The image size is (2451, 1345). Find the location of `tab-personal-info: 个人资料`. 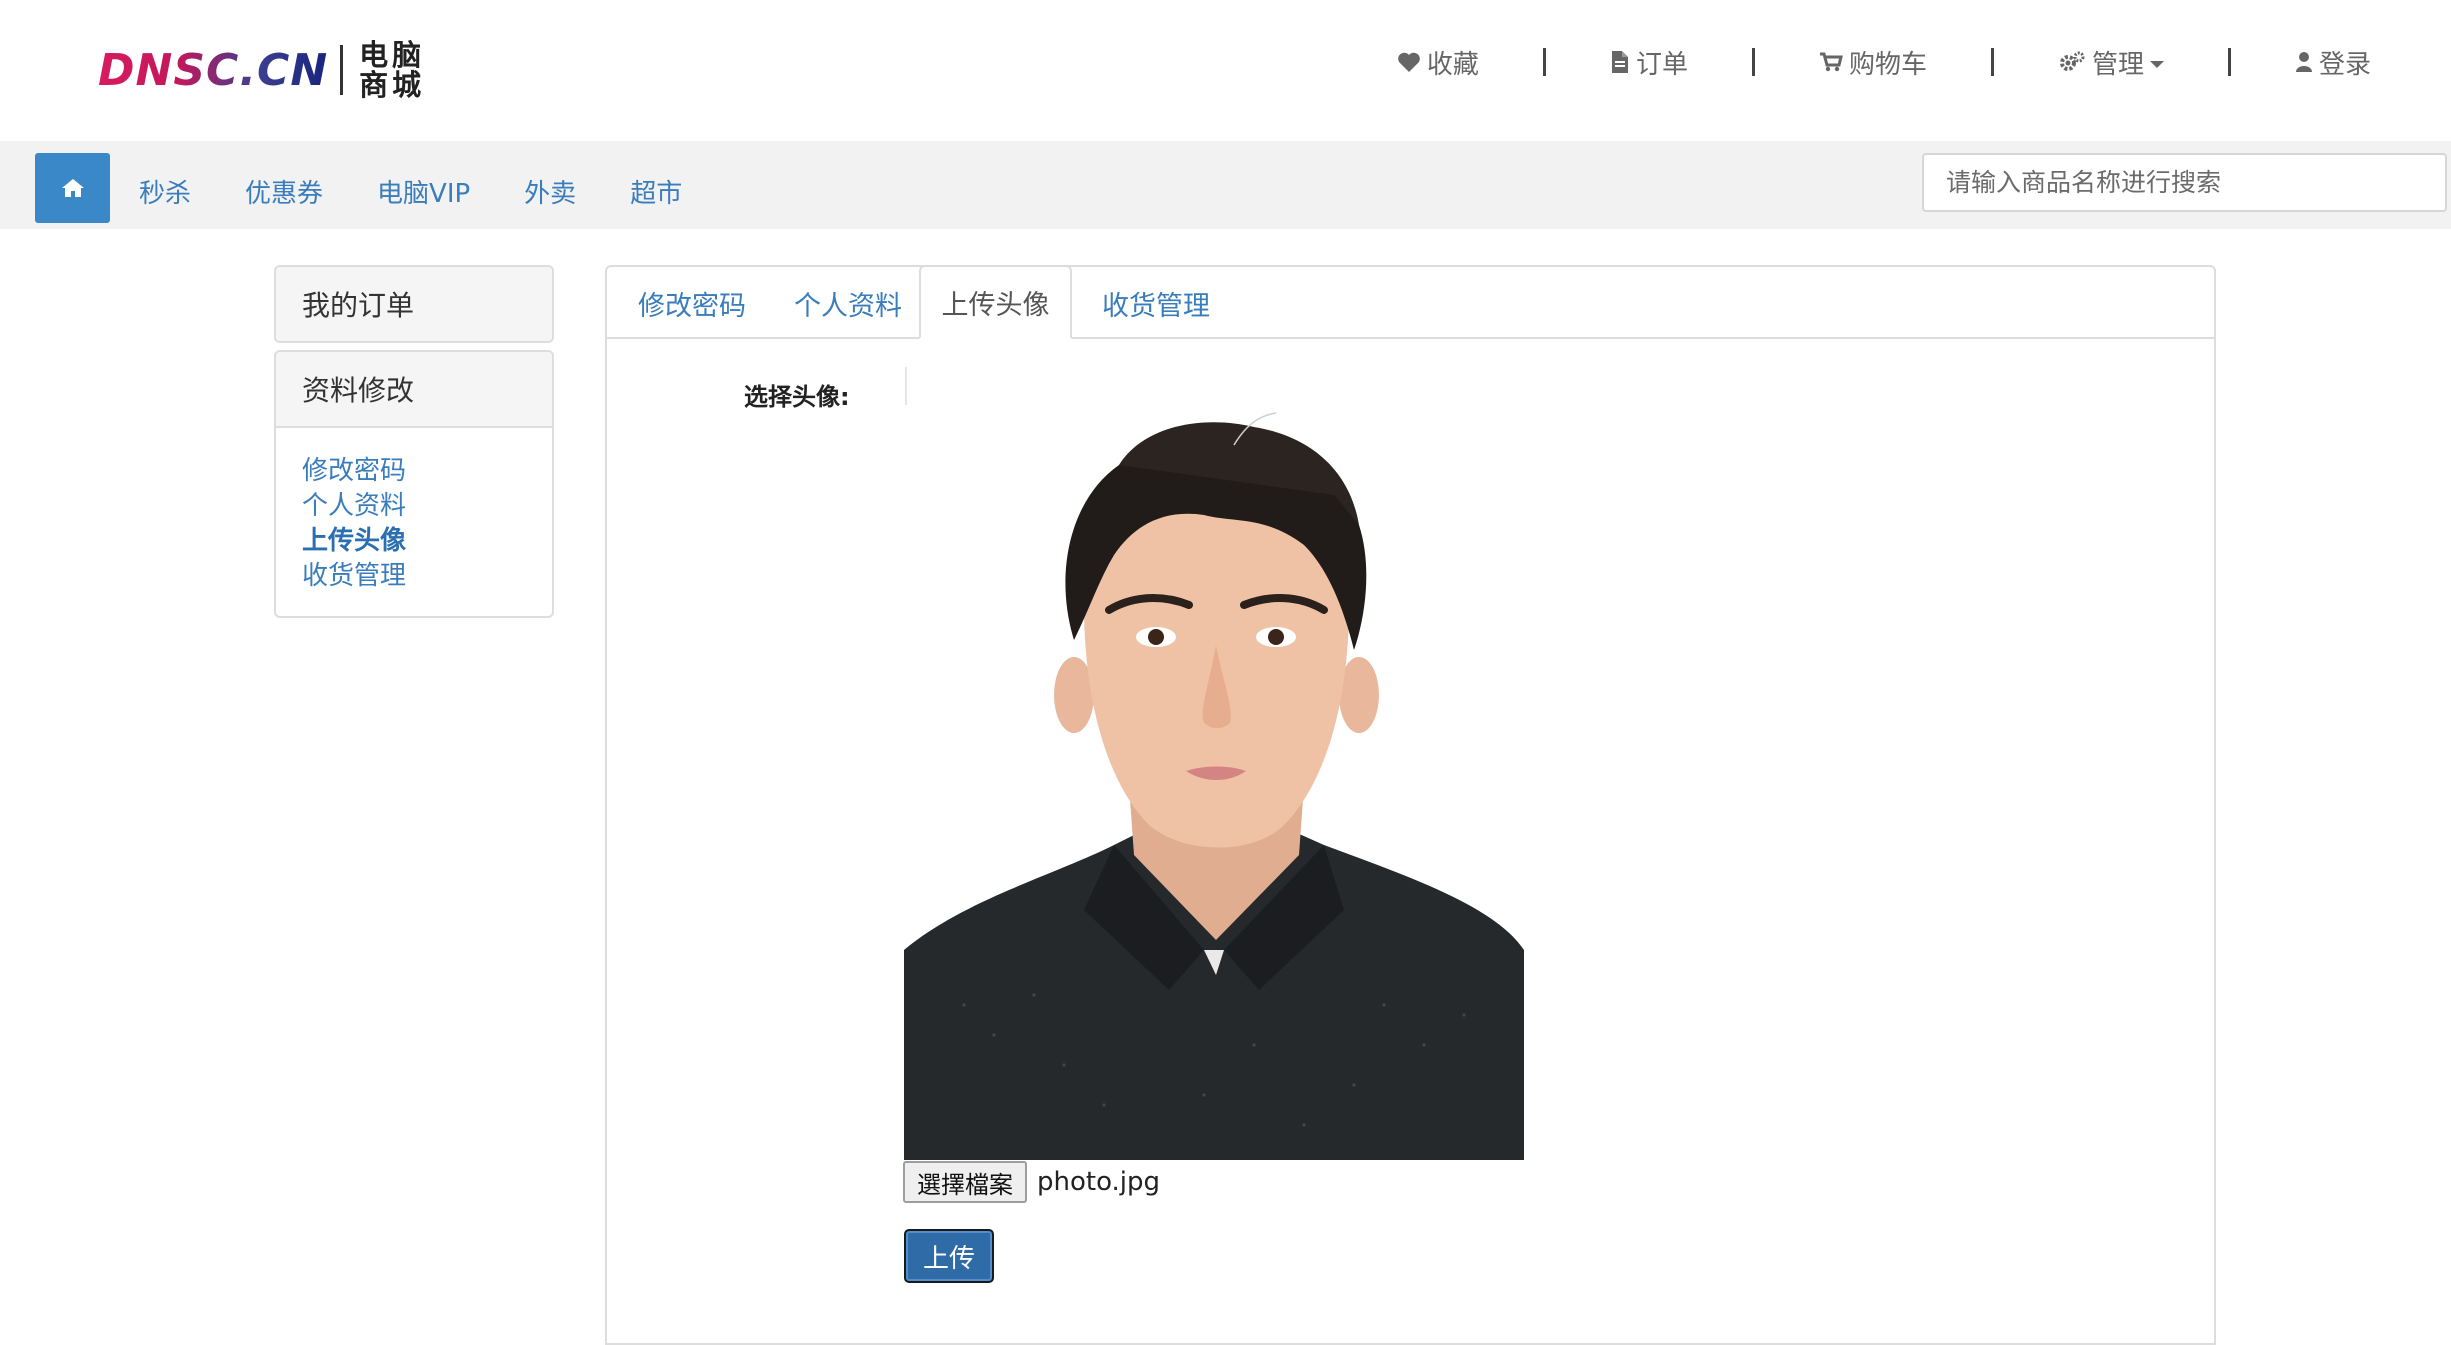

tab-personal-info: 个人资料 is located at coordinates (848, 303).